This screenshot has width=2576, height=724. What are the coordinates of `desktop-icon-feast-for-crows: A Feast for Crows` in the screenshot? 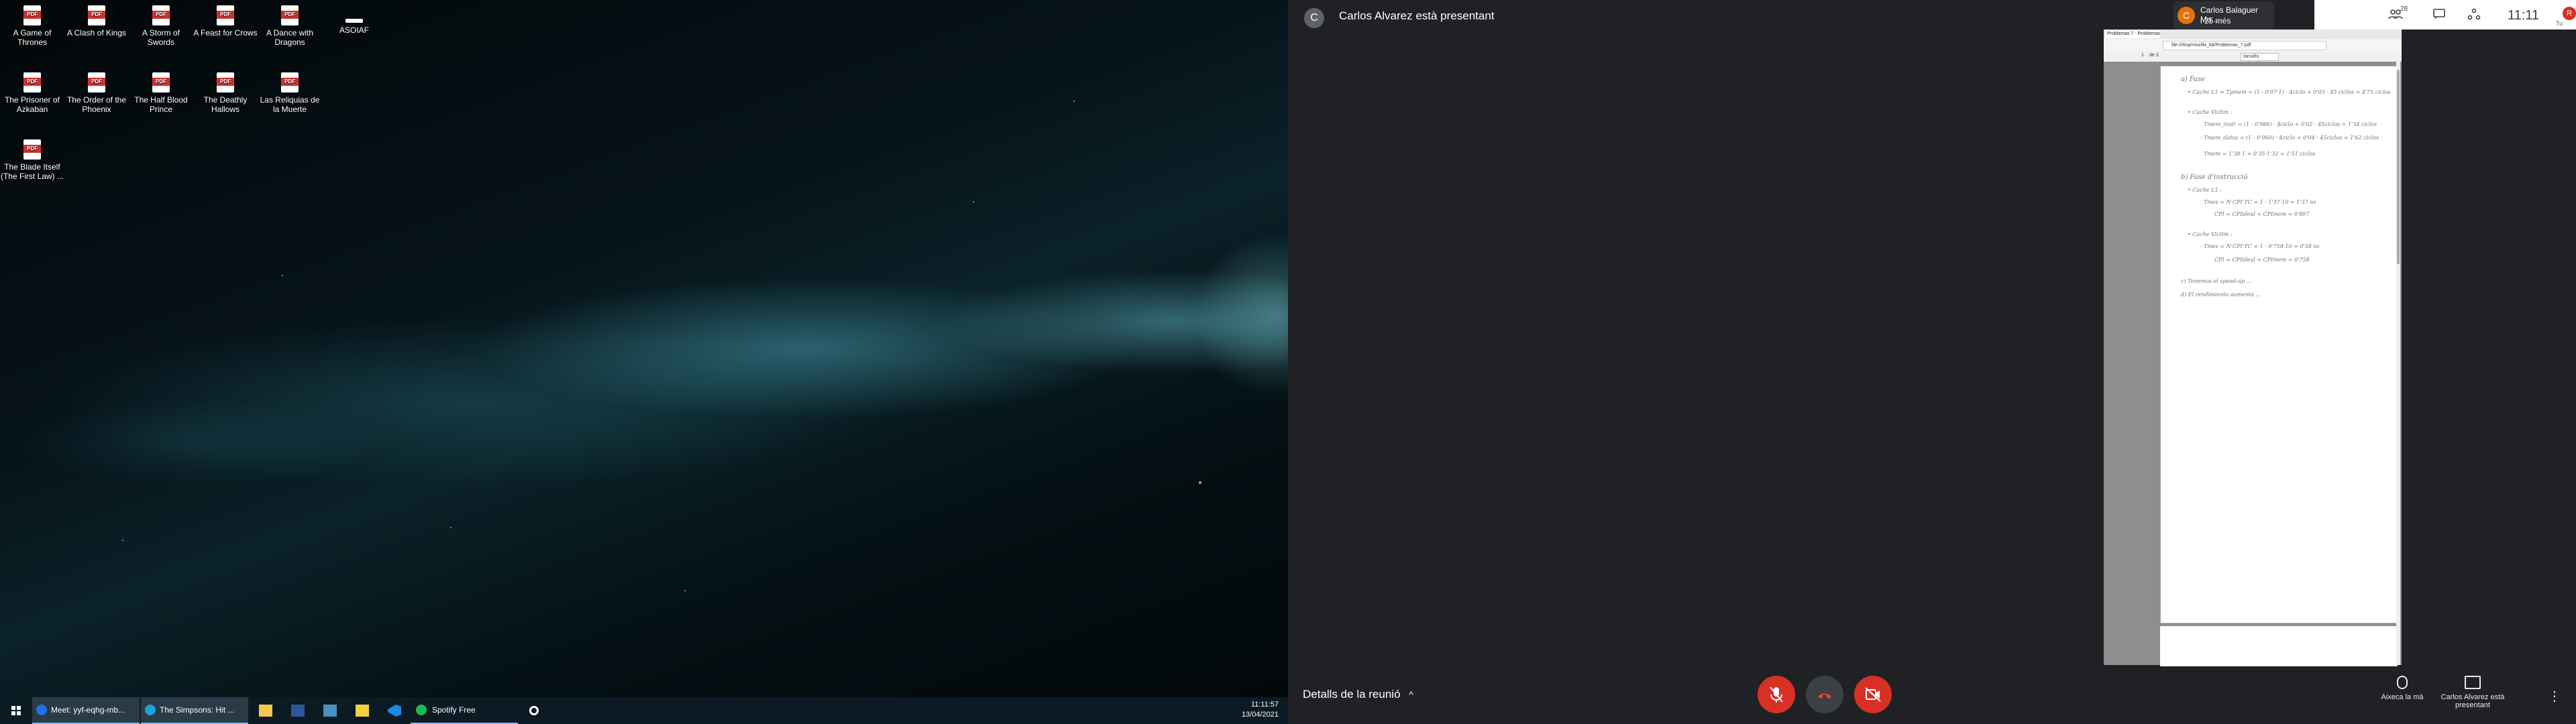 It's located at (225, 21).